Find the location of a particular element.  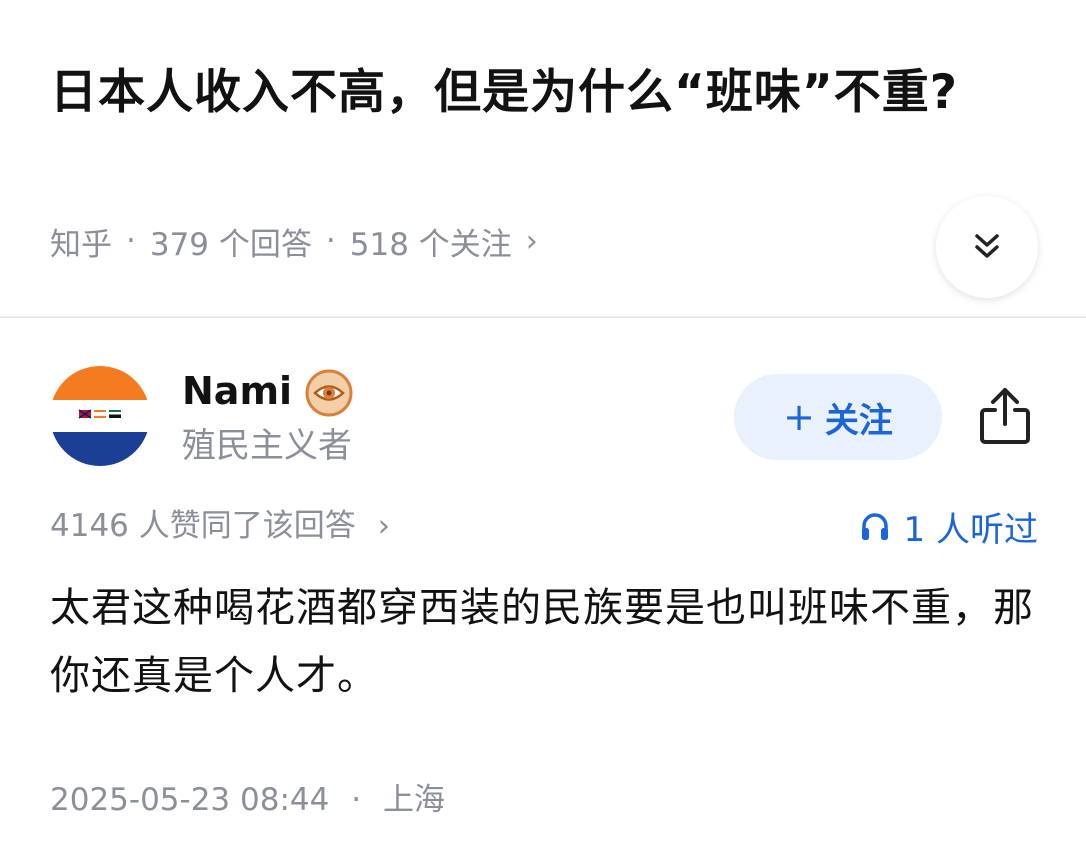

listen-count: 1 人听过 is located at coordinates (948, 526).